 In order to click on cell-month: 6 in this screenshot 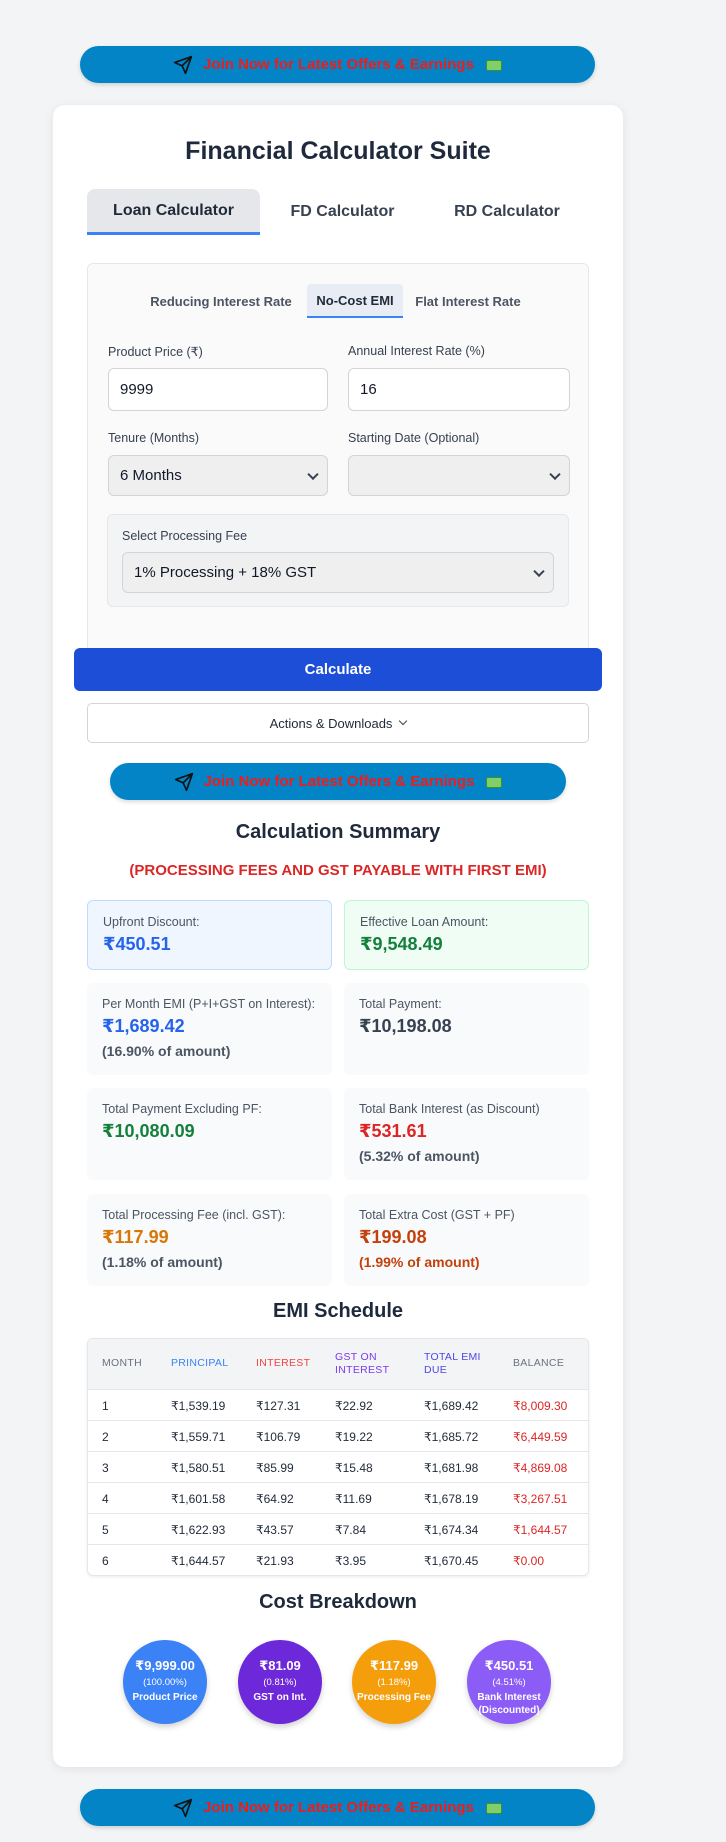, I will do `click(105, 1560)`.